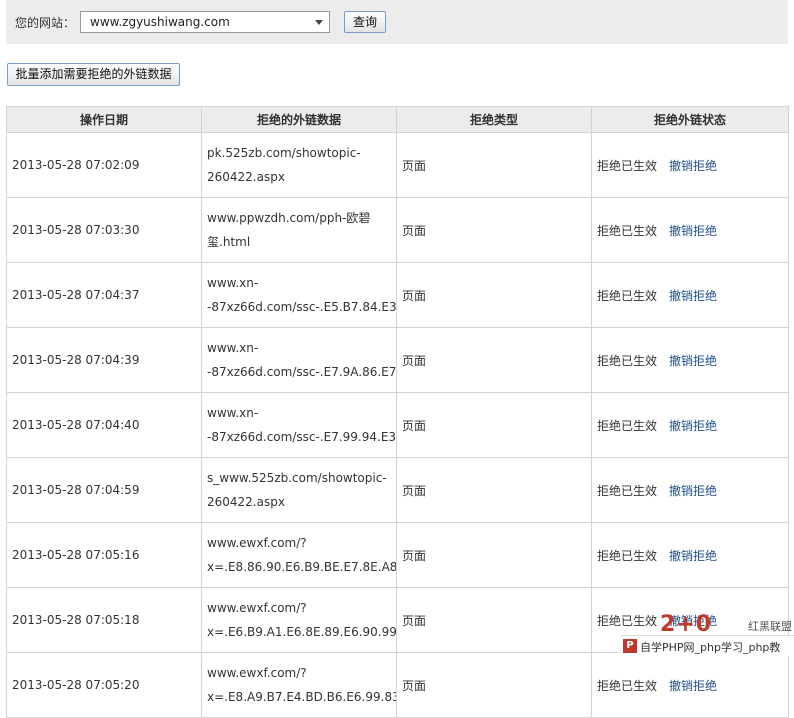 The width and height of the screenshot is (794, 718). What do you see at coordinates (299, 230) in the screenshot?
I see `link-cell: www.ppwzdh.com/pph-欧碧 玺.html` at bounding box center [299, 230].